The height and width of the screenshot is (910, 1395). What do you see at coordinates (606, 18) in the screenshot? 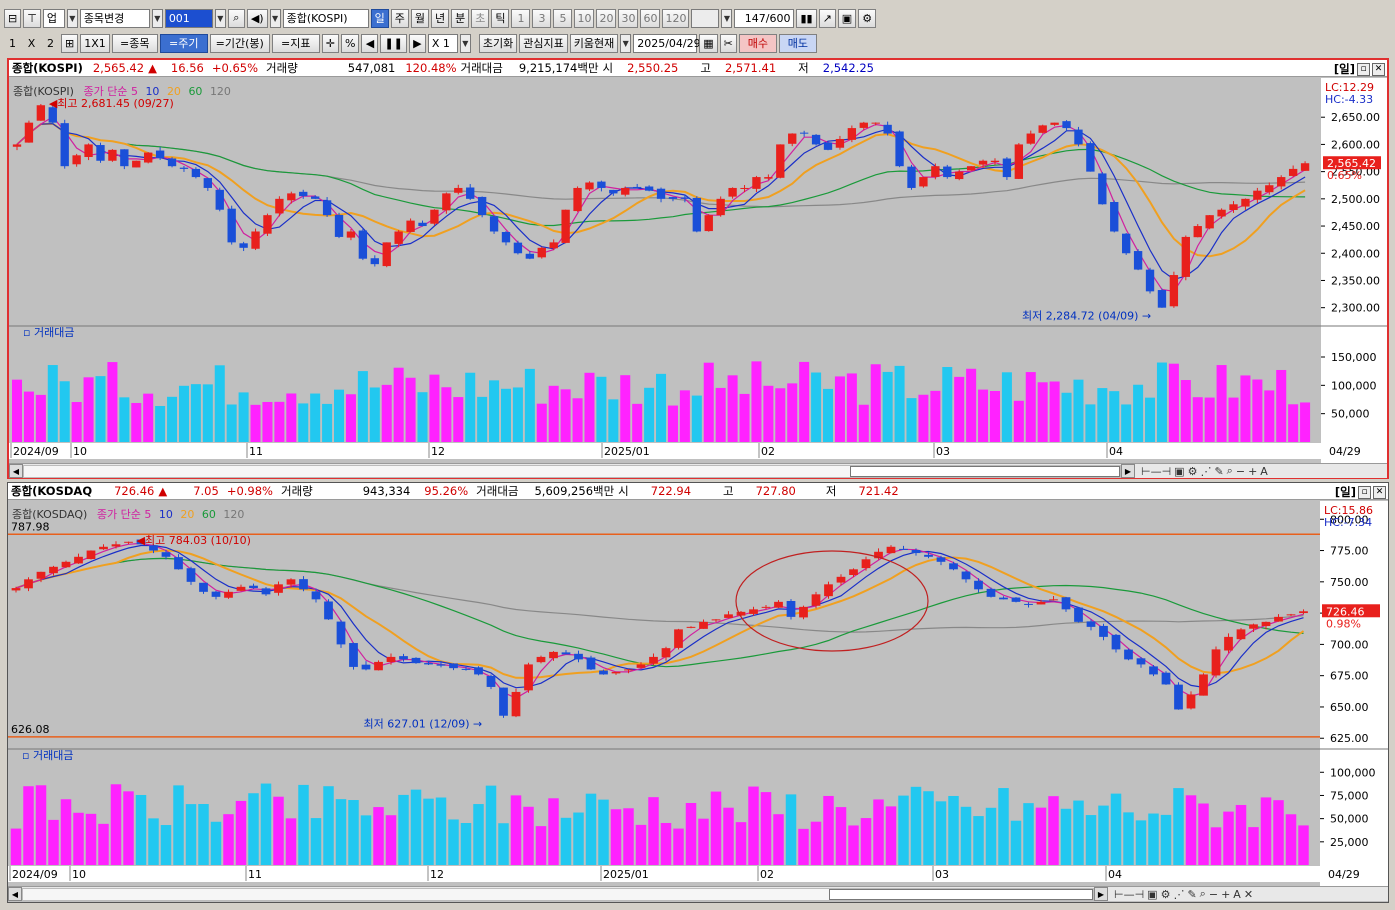
I see `interval-20-button: 20` at bounding box center [606, 18].